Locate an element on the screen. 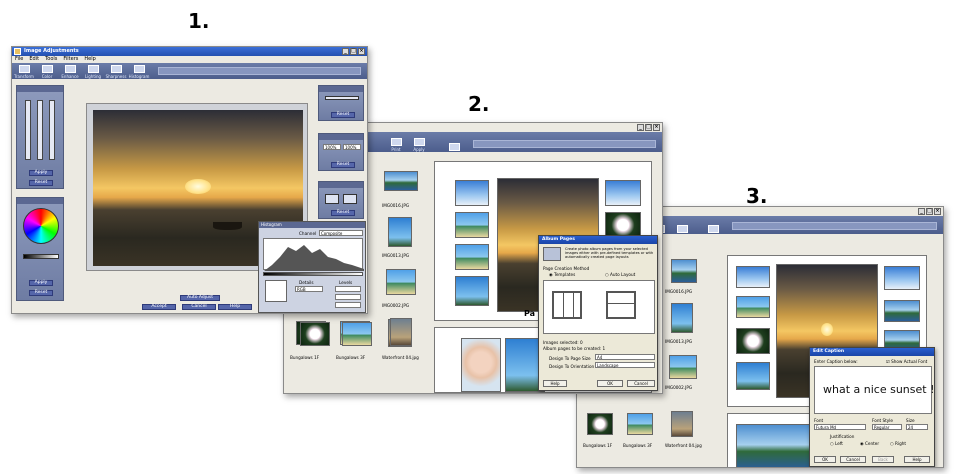 This screenshot has width=956, height=474. toolbar-enhance: Enhance is located at coordinates (70, 72).